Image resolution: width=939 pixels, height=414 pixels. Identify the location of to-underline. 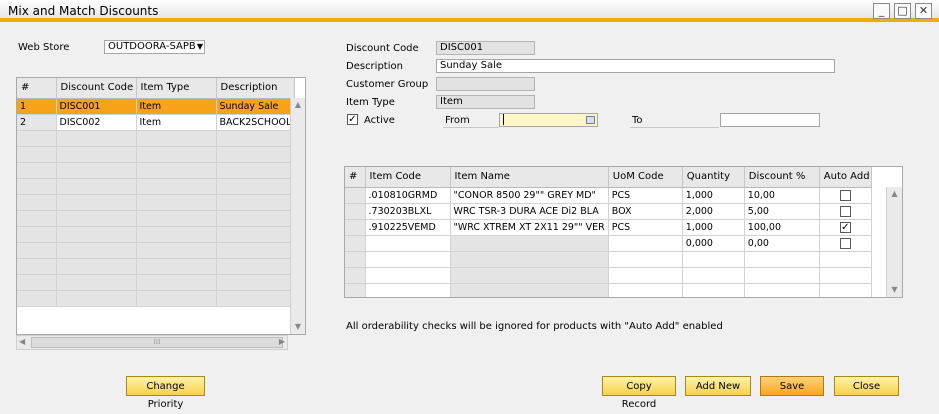
(674, 127).